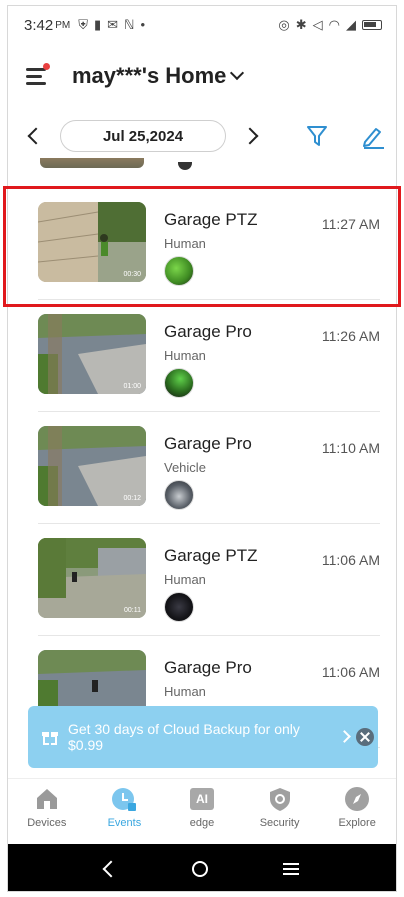 The image size is (404, 897). Describe the element at coordinates (36, 136) in the screenshot. I see `previous-day-button` at that location.